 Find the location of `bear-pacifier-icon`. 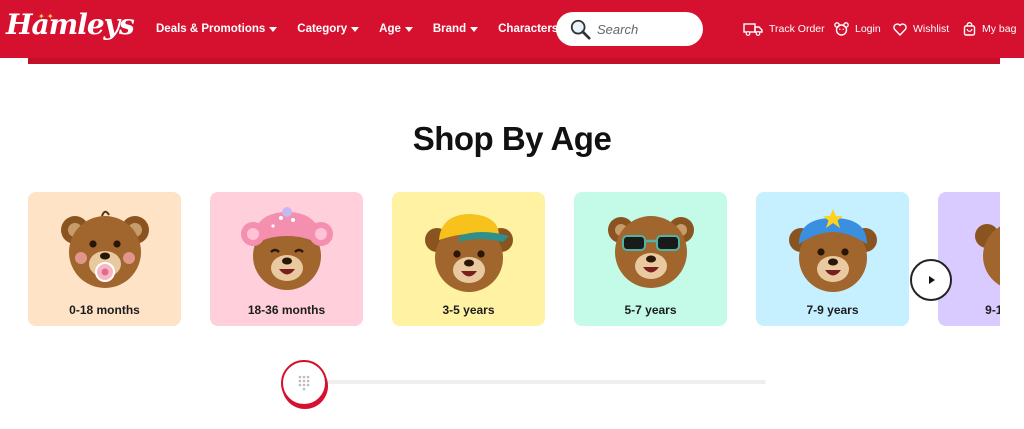

bear-pacifier-icon is located at coordinates (104, 249).